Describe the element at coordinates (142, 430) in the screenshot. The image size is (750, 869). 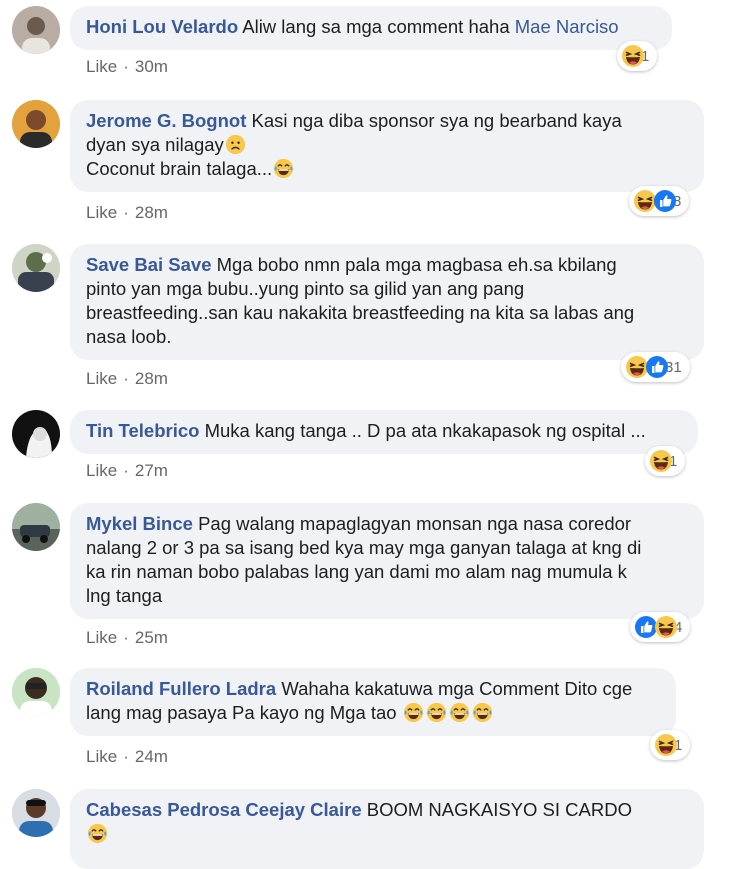
I see `comment-author: Tin Telebrico` at that location.